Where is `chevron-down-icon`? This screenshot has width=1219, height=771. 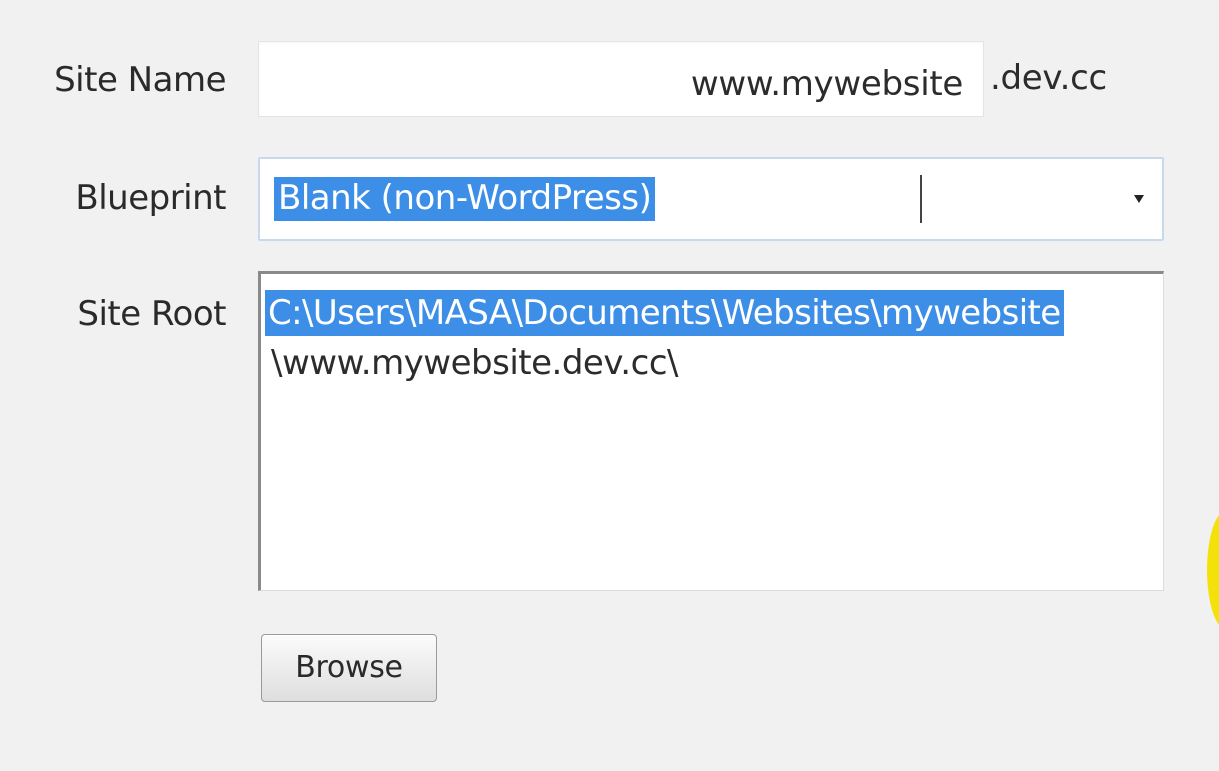
chevron-down-icon is located at coordinates (1139, 199).